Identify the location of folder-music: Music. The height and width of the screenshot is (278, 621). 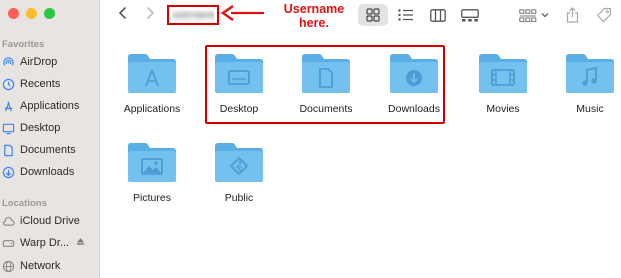
(585, 83).